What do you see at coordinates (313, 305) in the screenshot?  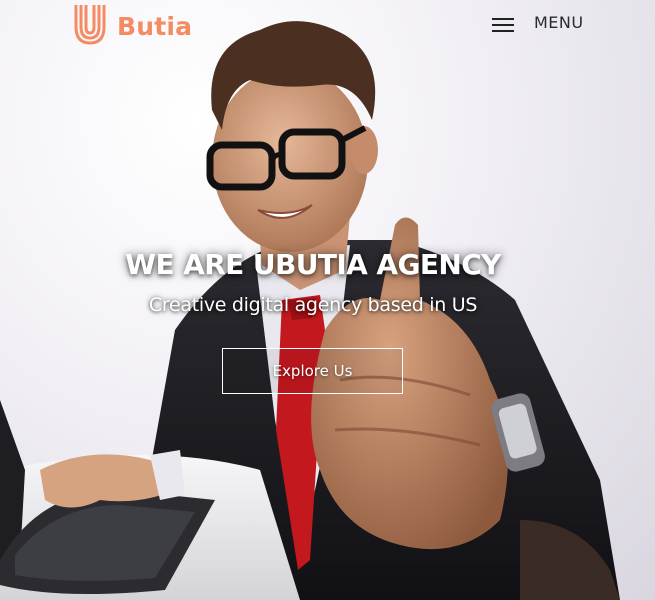 I see `hero-tagline: Creative digital agency based in US` at bounding box center [313, 305].